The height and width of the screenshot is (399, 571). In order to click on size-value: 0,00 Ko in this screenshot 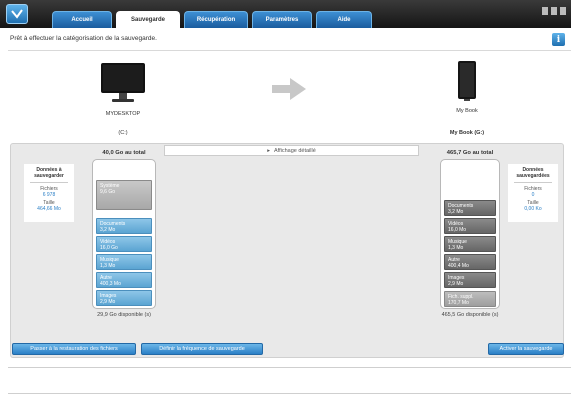, I will do `click(533, 209)`.